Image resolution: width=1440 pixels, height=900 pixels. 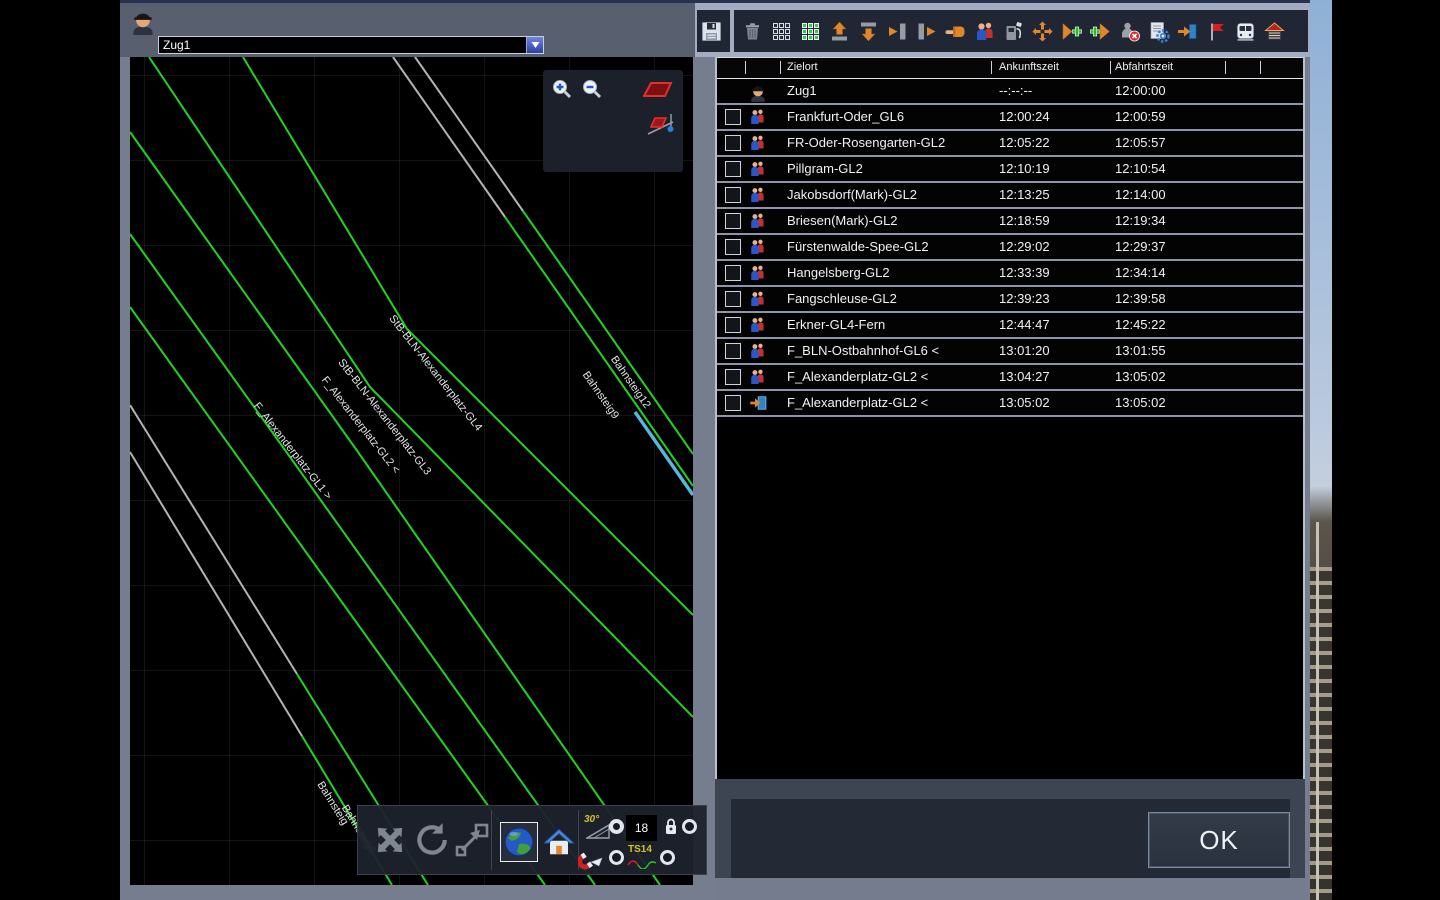 I want to click on table-row: Fürstenwalde-Spee-GL2 12:29:02 12:29:37, so click(x=1010, y=248).